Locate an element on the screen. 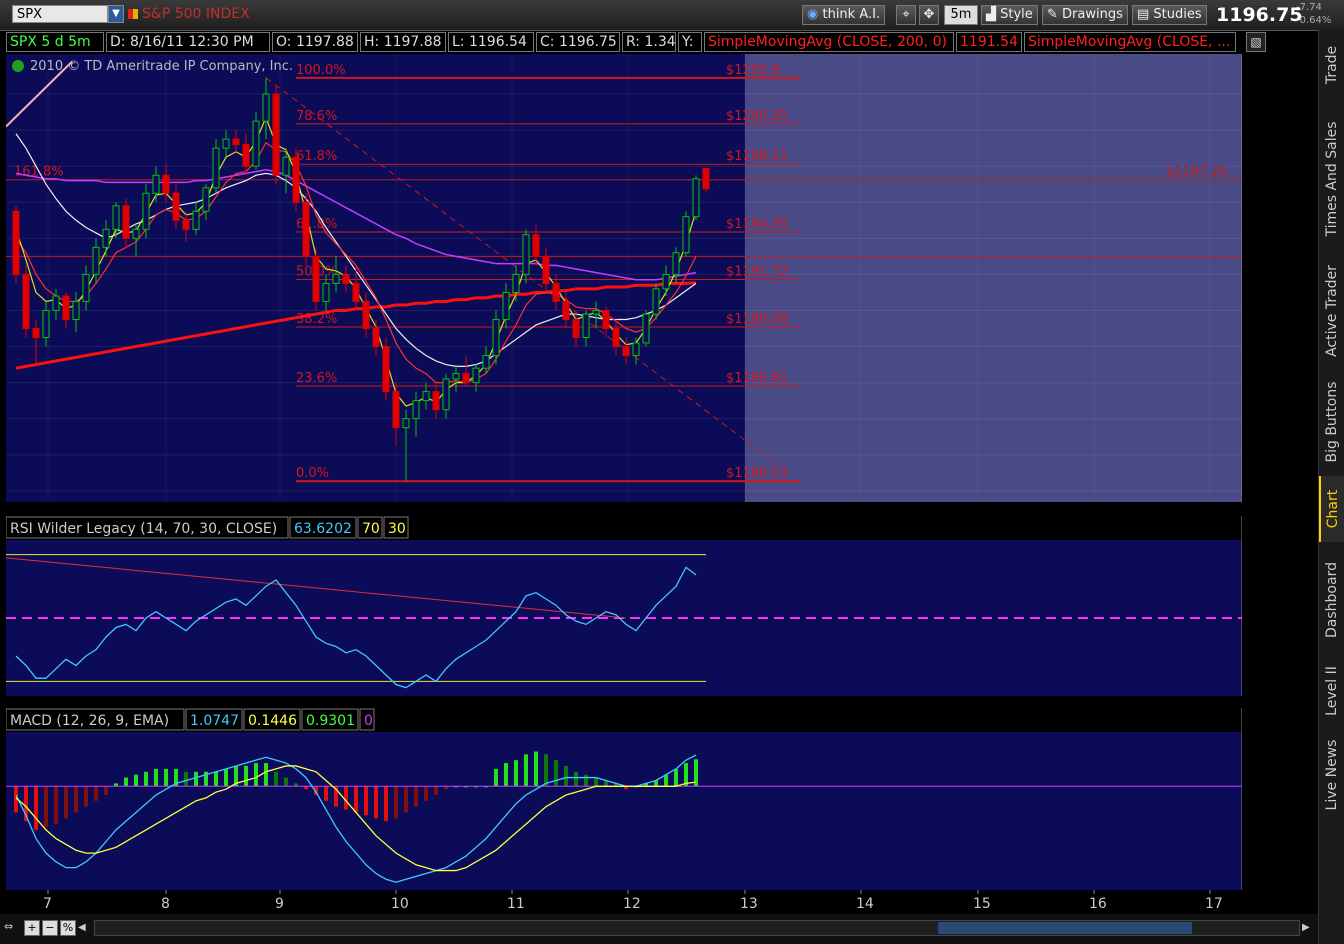  studies-button: ▤ Studies is located at coordinates (1169, 15).